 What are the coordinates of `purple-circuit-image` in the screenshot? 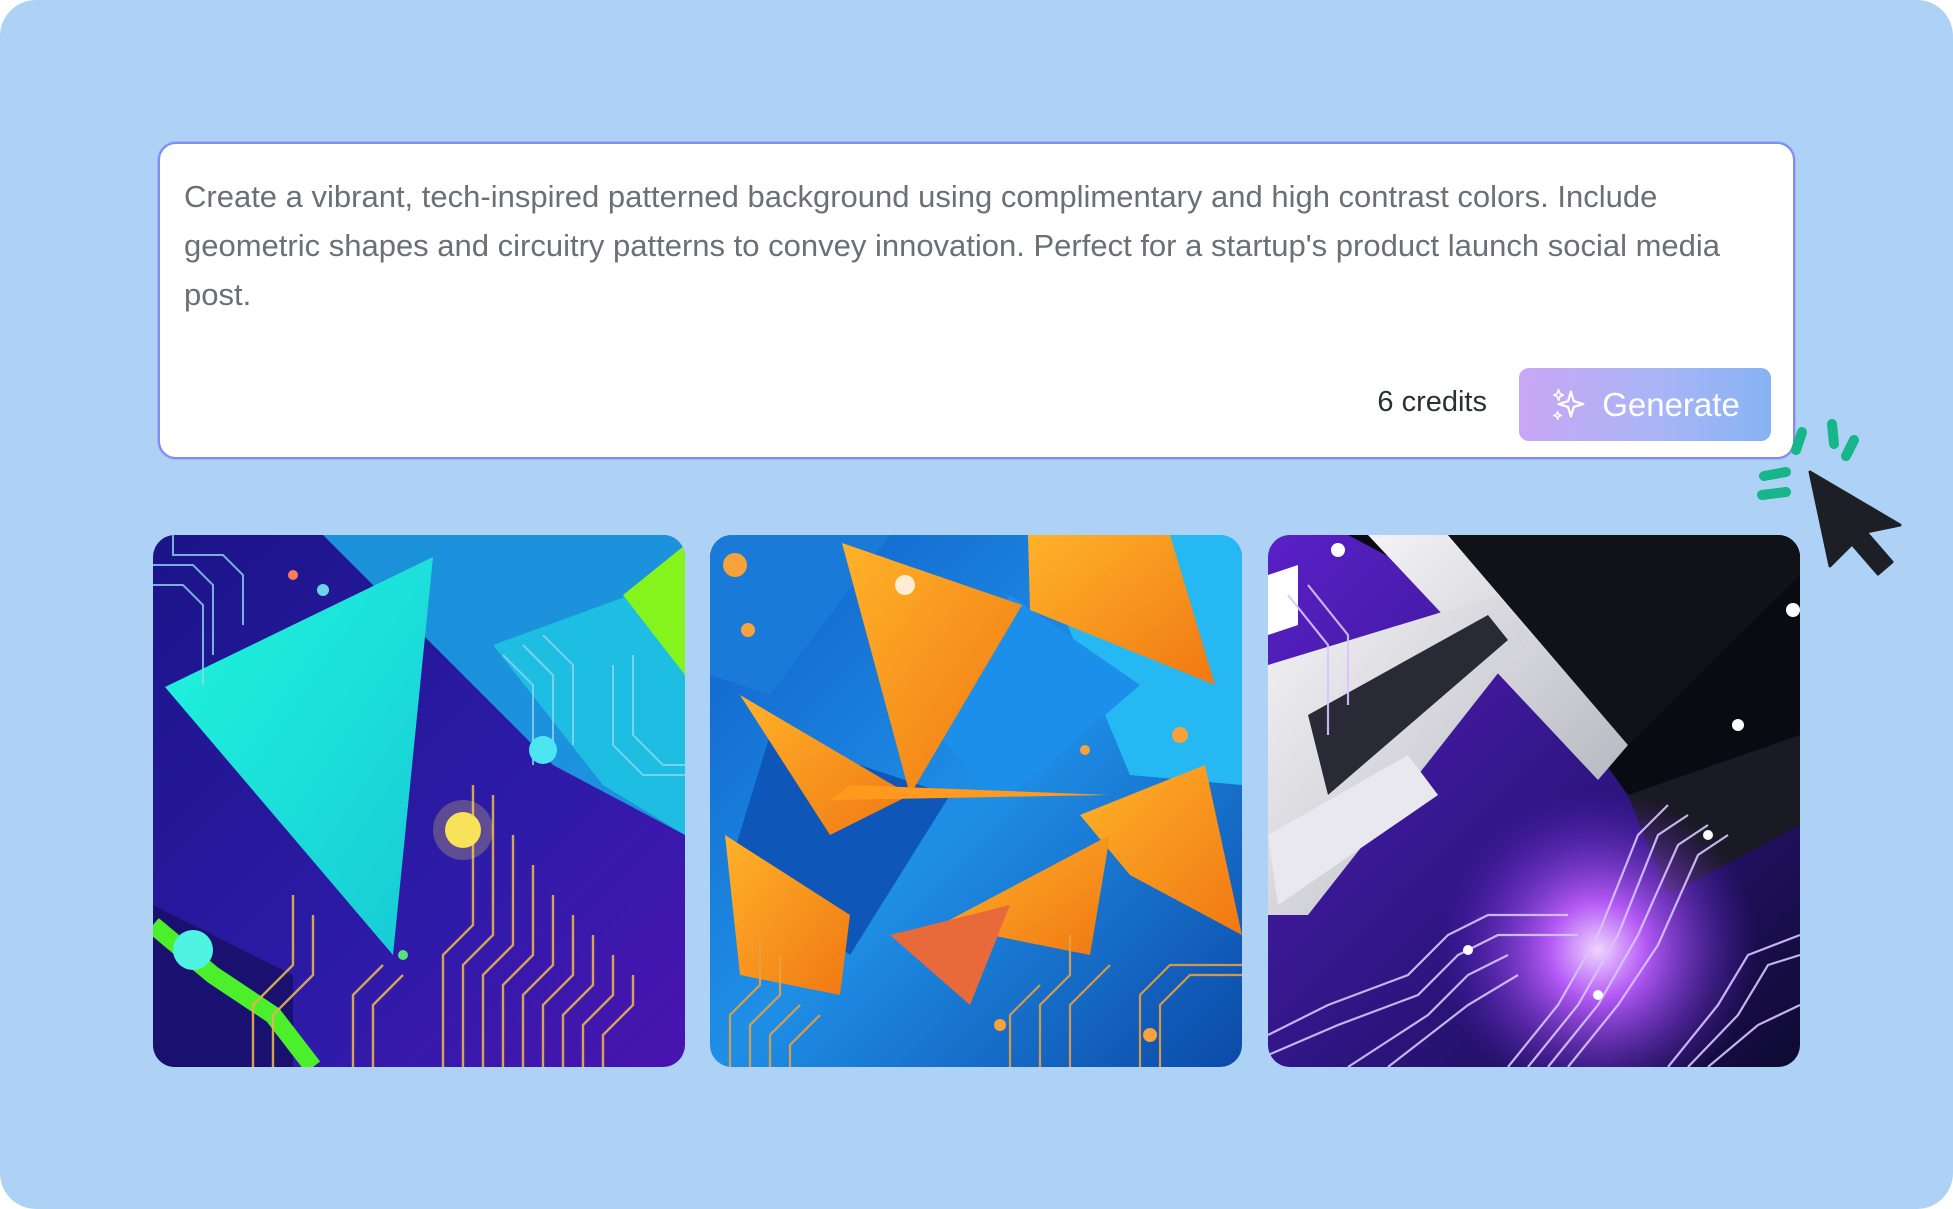 It's located at (1534, 801).